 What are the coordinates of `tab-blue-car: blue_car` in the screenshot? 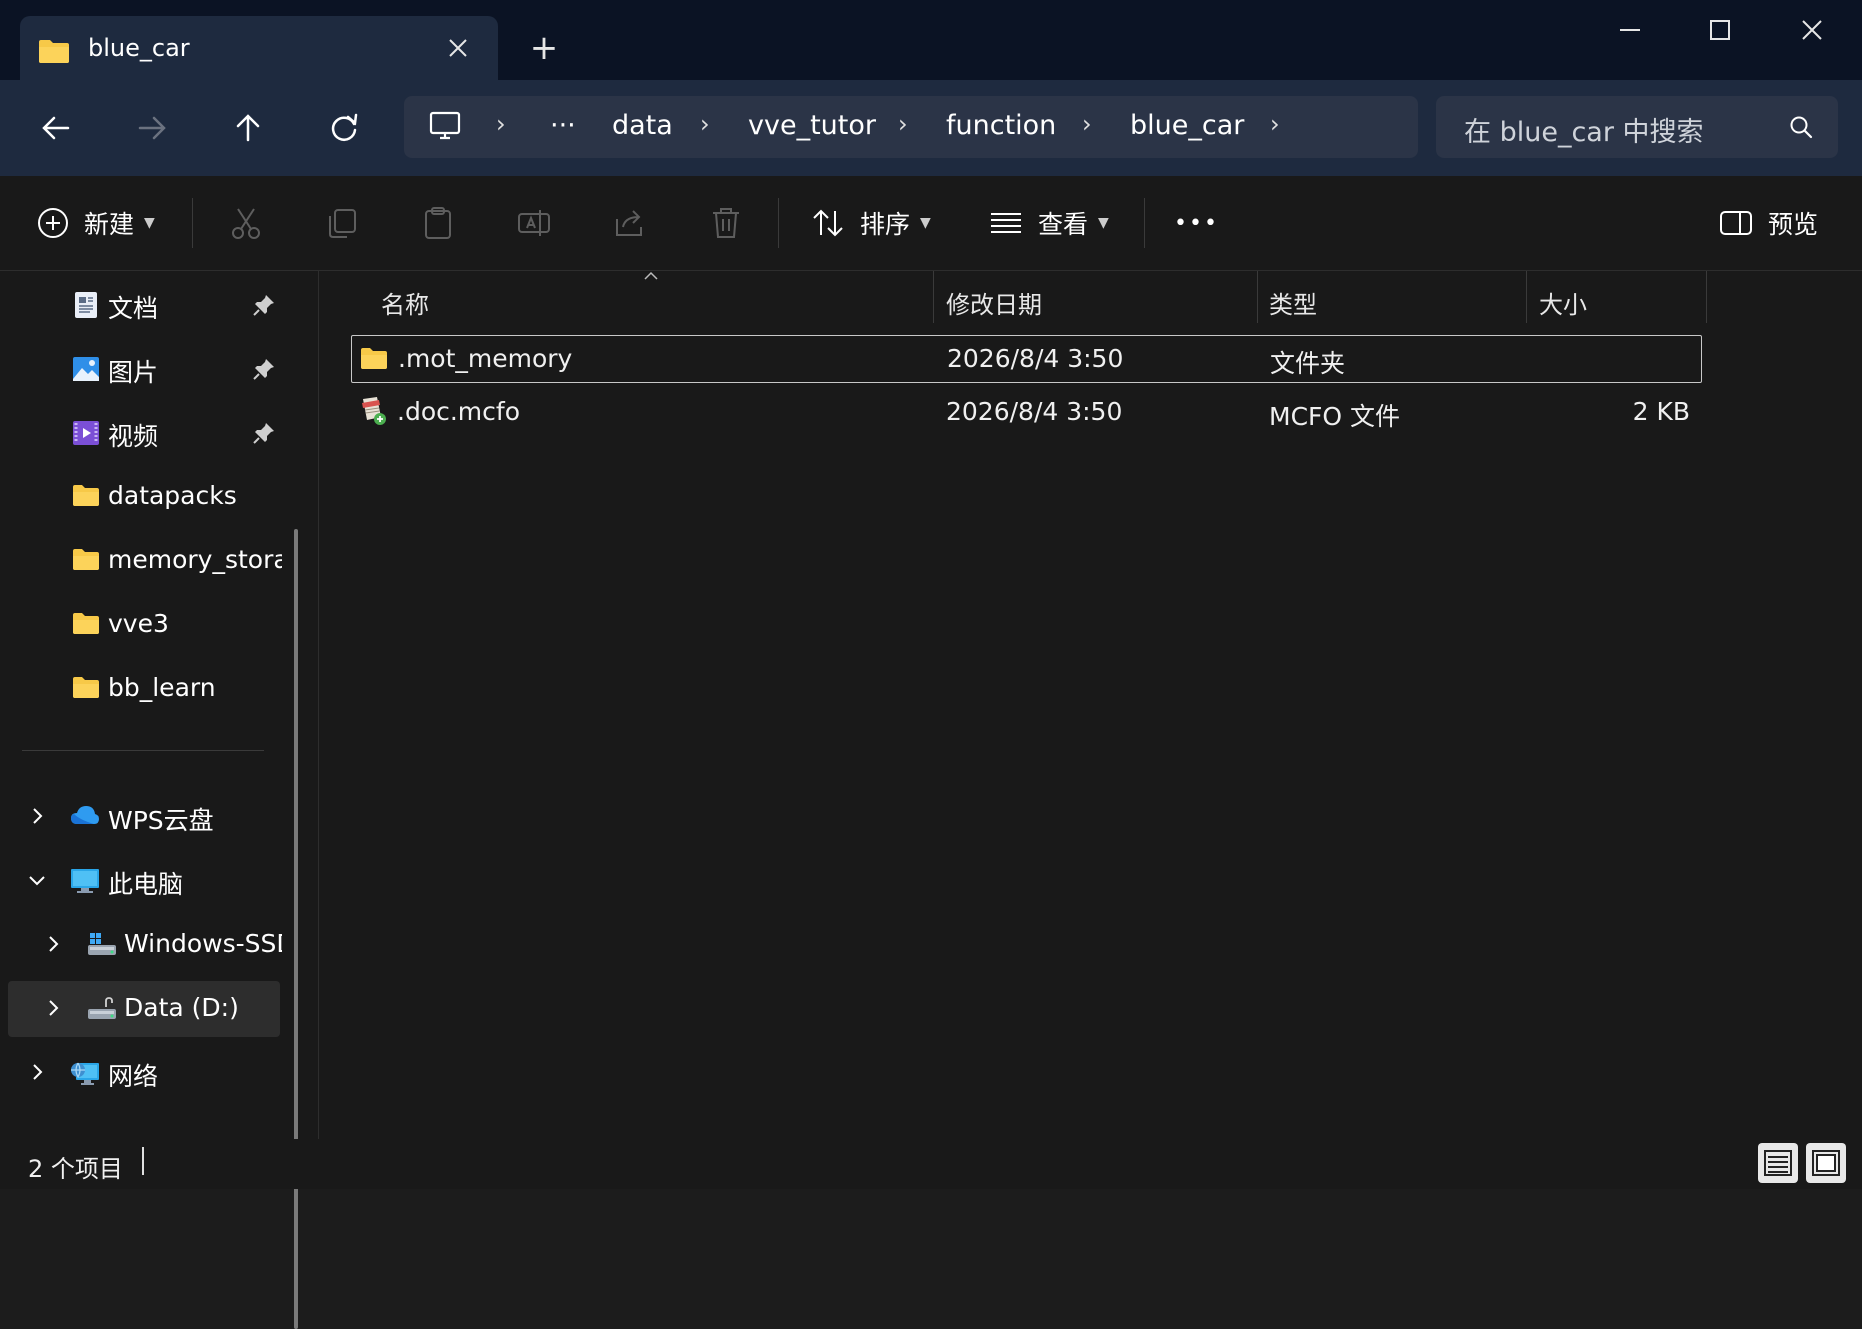 It's located at (259, 48).